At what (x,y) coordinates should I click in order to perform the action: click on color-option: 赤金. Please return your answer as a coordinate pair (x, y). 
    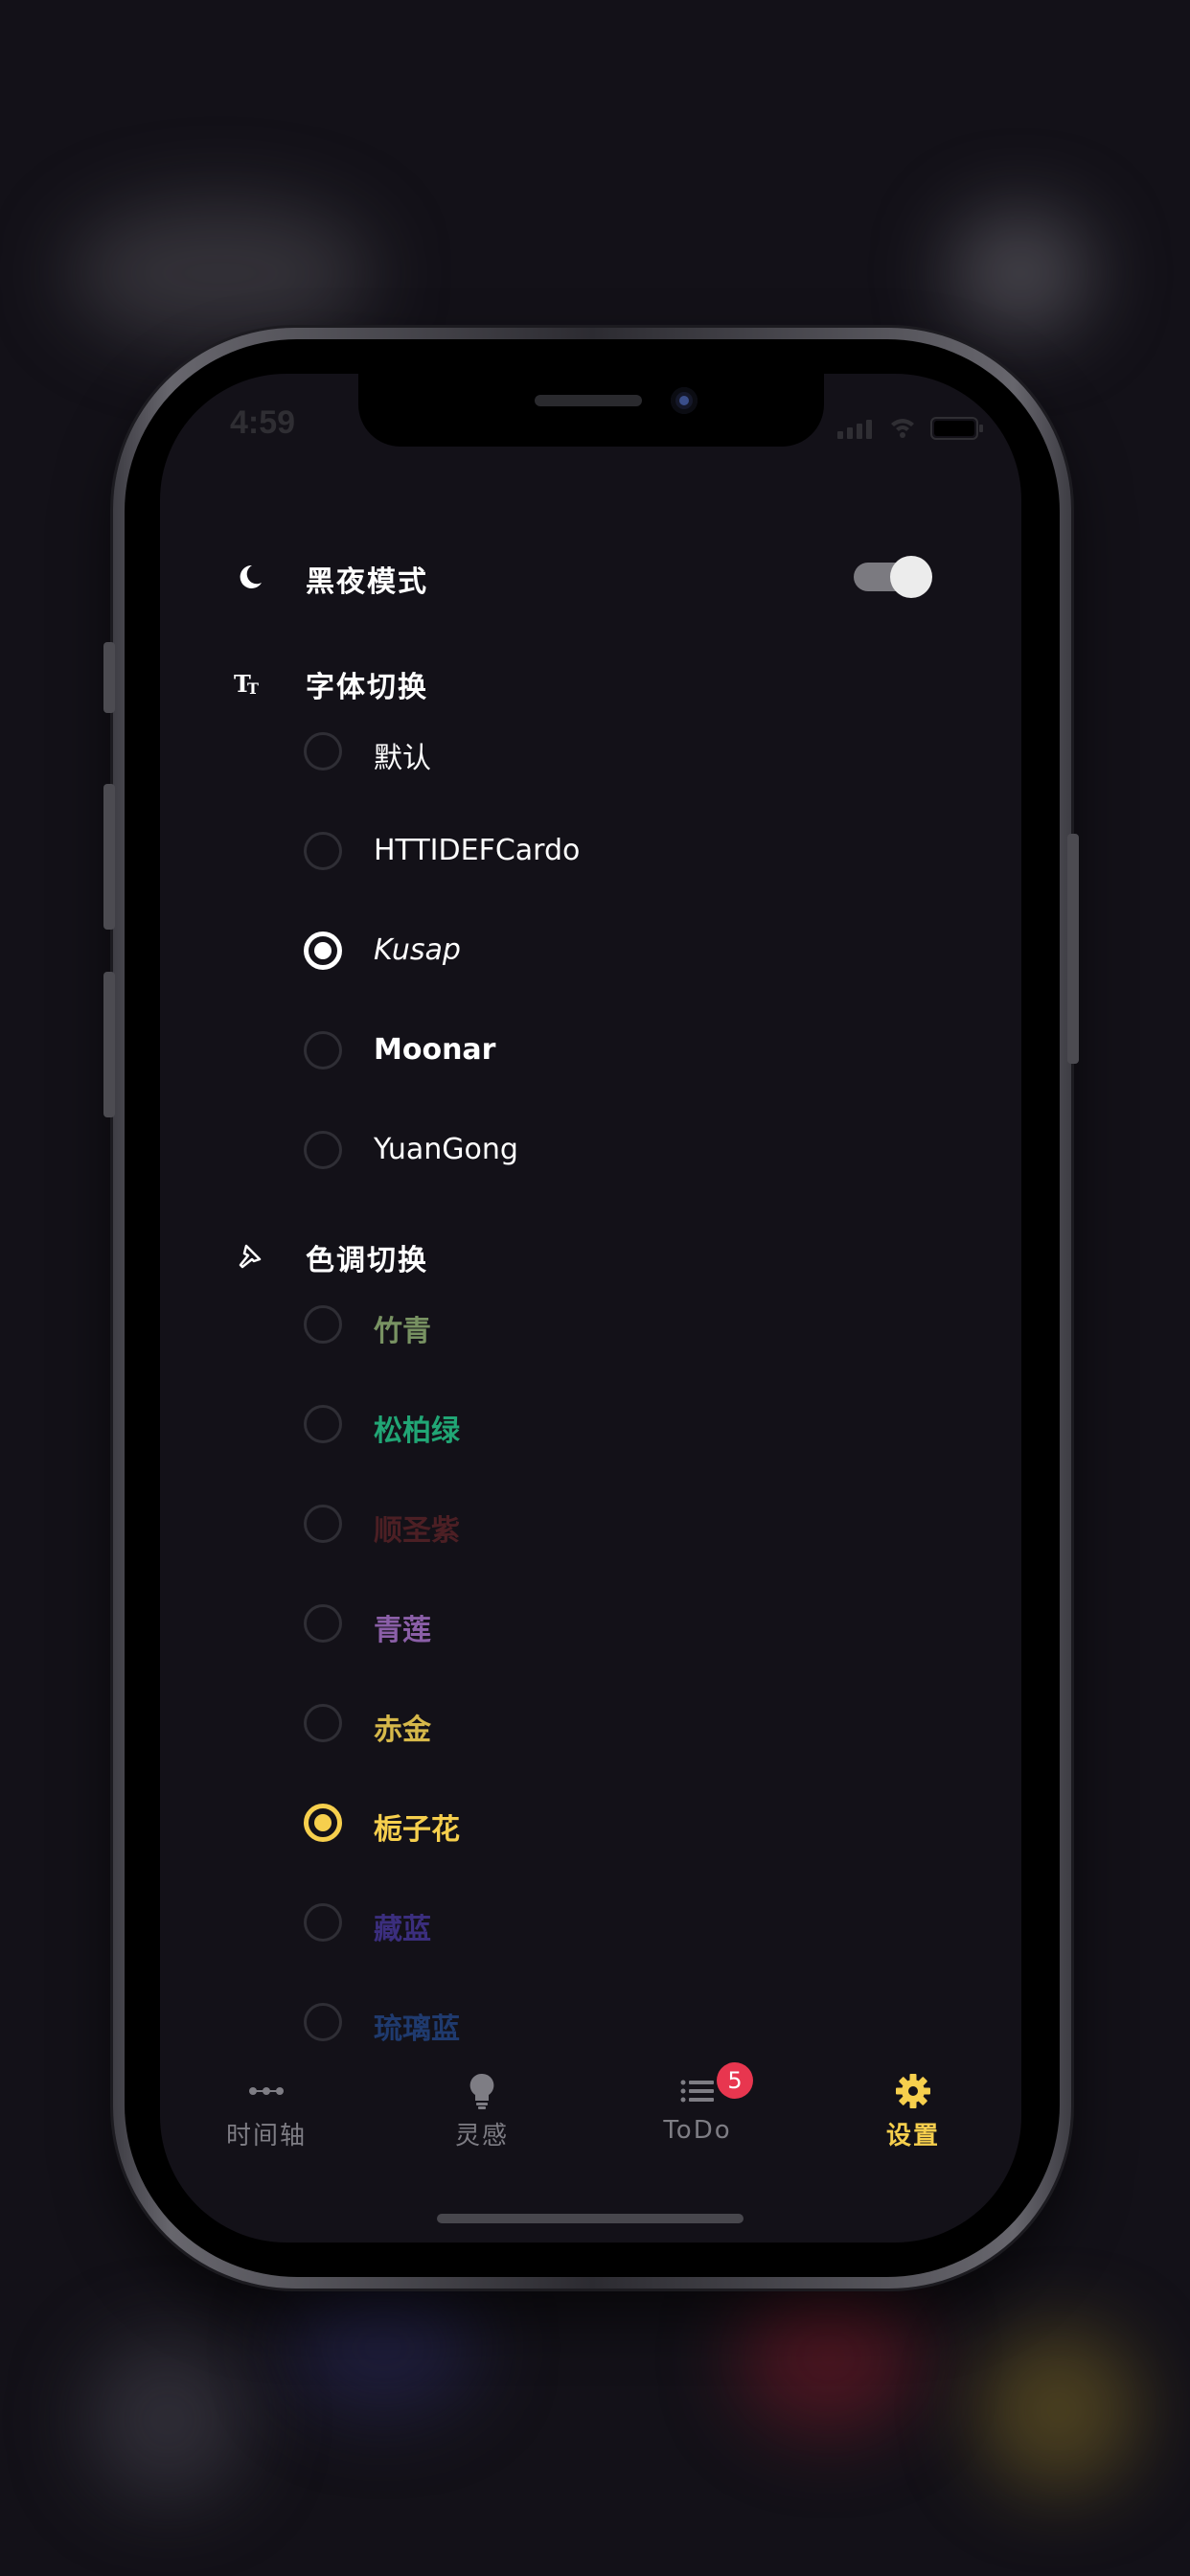
    Looking at the image, I should click on (590, 1722).